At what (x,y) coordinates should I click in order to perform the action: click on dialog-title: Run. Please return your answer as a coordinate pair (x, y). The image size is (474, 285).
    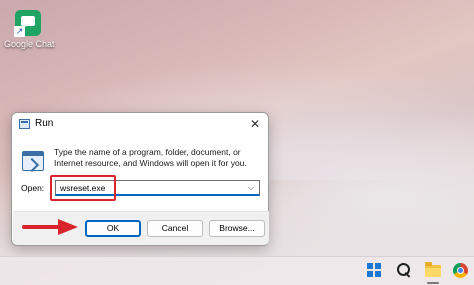
    Looking at the image, I should click on (44, 123).